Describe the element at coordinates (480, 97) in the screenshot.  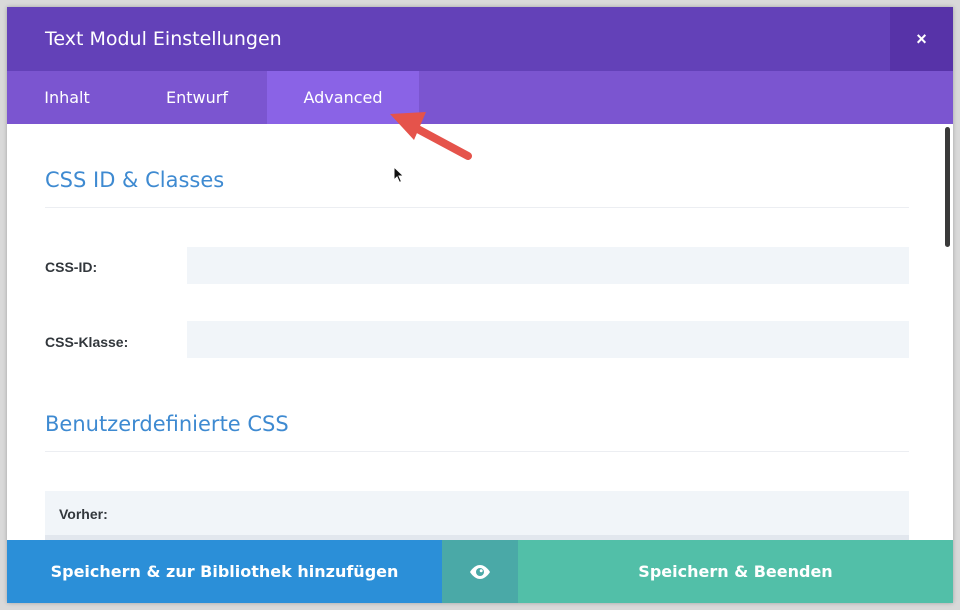
I see `tab-bar: Inhalt Entwurf Advanced` at that location.